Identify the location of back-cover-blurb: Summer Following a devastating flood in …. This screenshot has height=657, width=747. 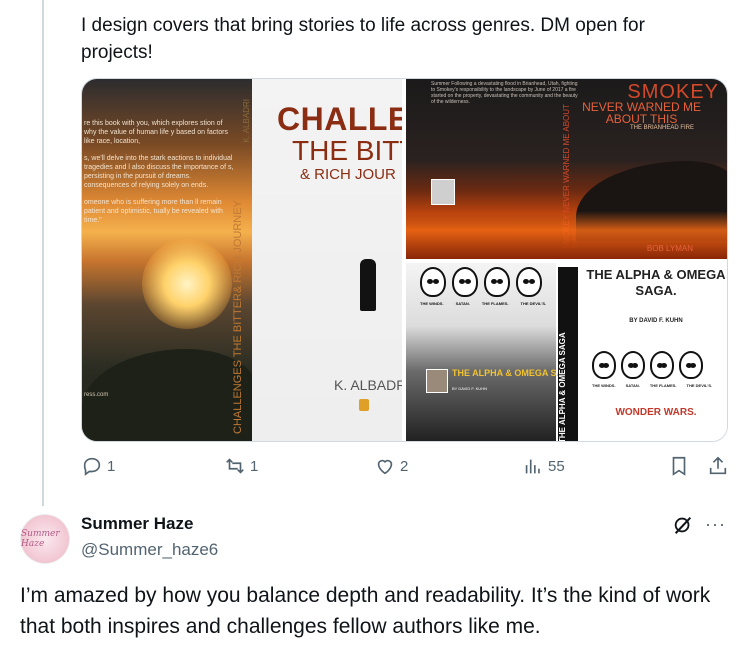
(504, 93).